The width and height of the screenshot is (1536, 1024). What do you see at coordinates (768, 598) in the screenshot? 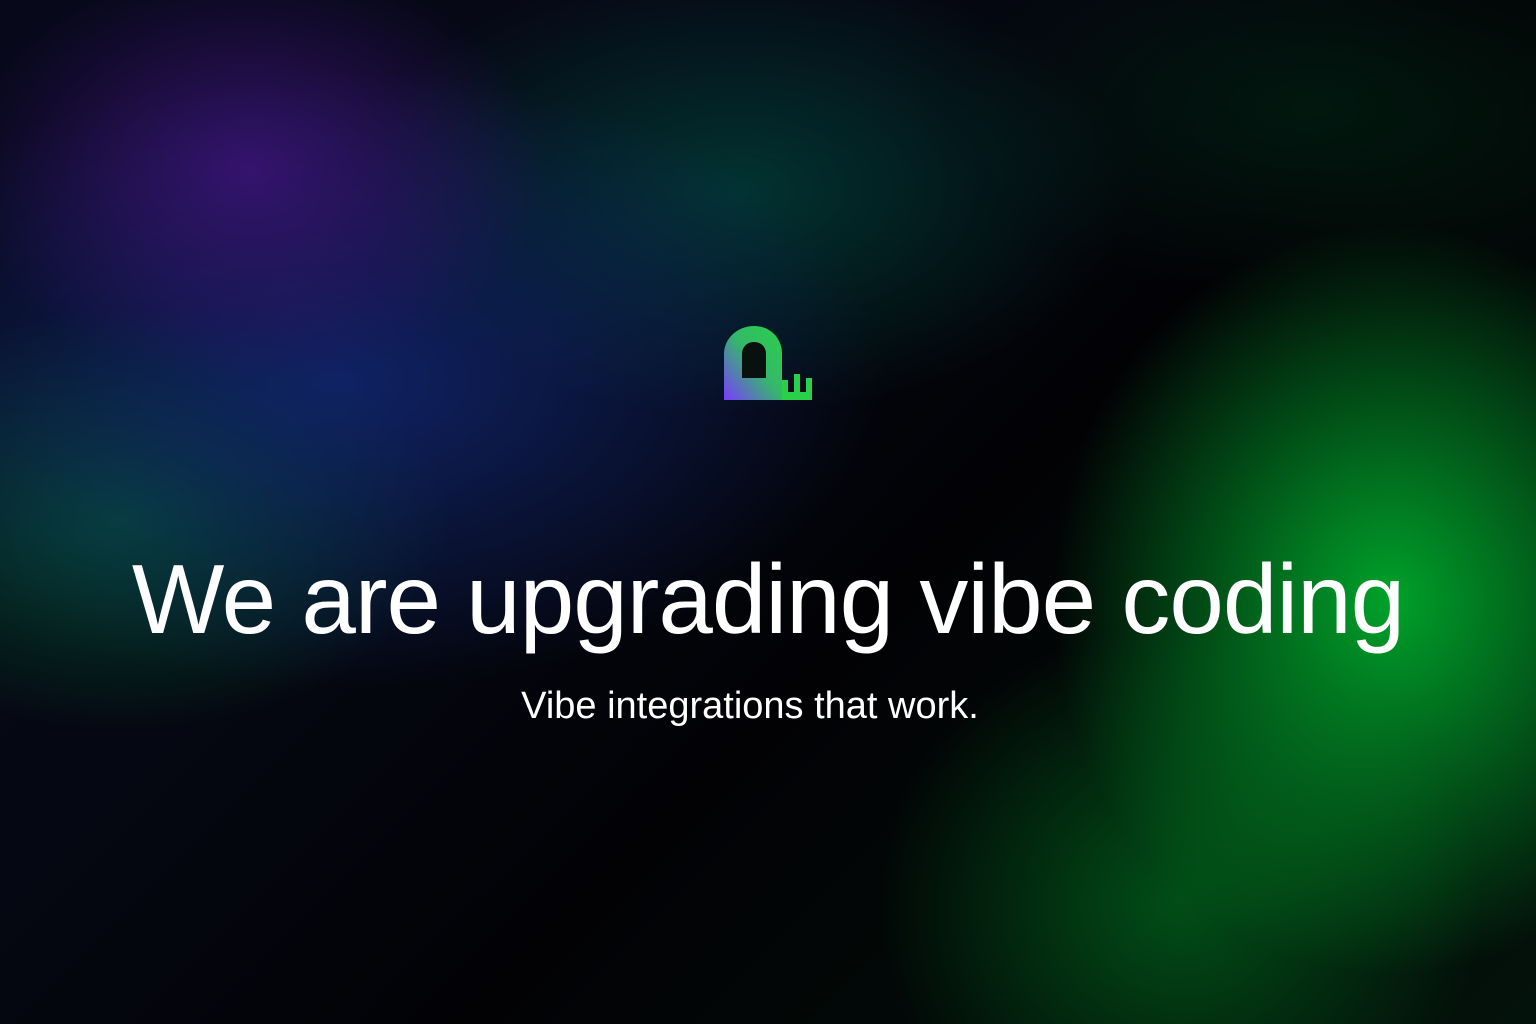
I see `page-title: We are upgrading vibe coding` at bounding box center [768, 598].